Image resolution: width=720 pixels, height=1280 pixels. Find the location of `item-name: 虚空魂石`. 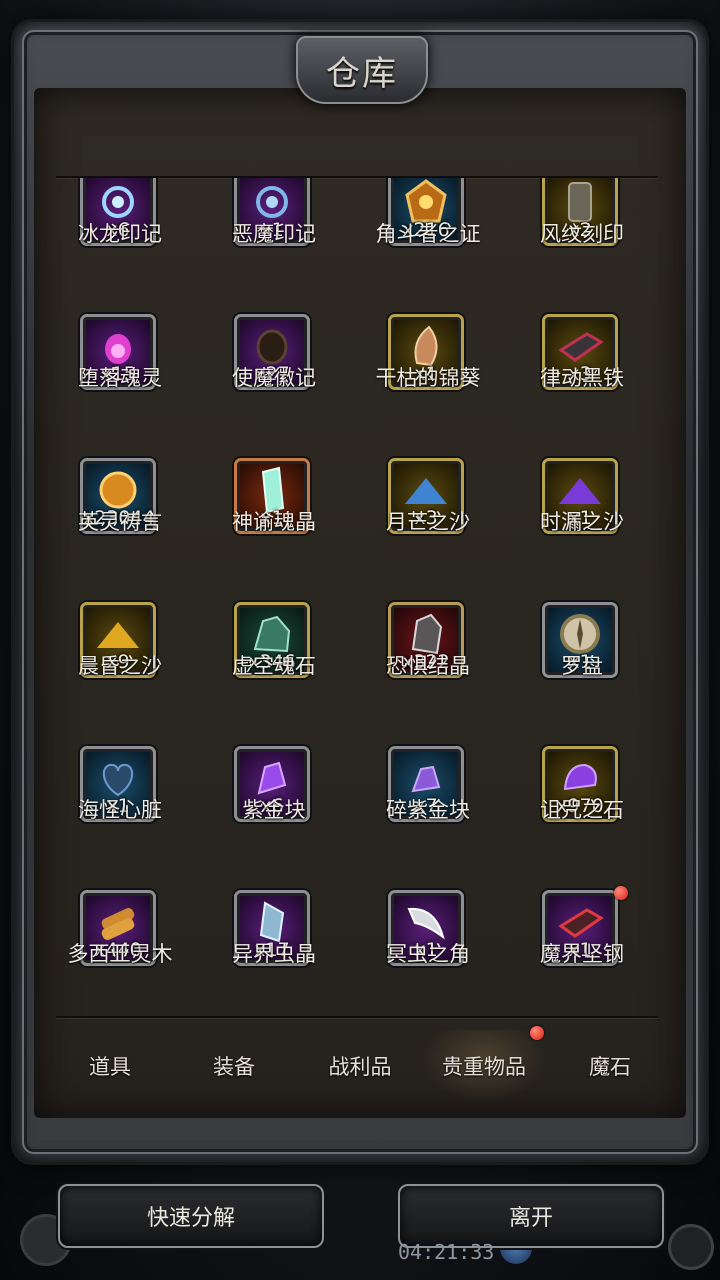

item-name: 虚空魂石 is located at coordinates (274, 666).